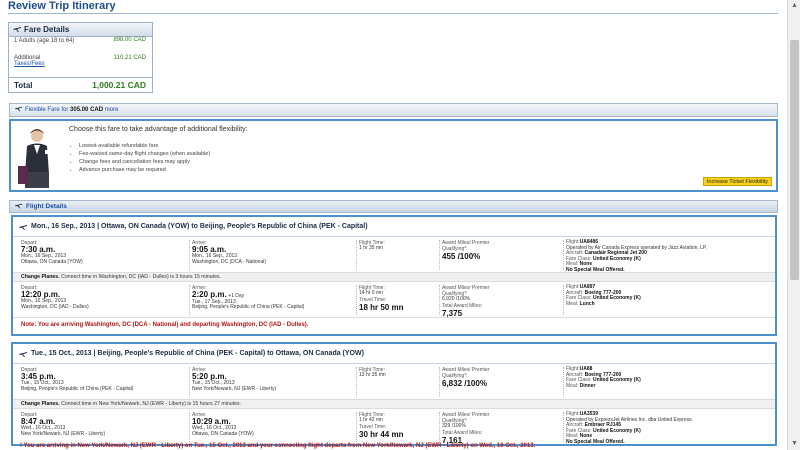 Image resolution: width=800 pixels, height=450 pixels. I want to click on flight-time: 13 hr 35 mn, so click(372, 375).